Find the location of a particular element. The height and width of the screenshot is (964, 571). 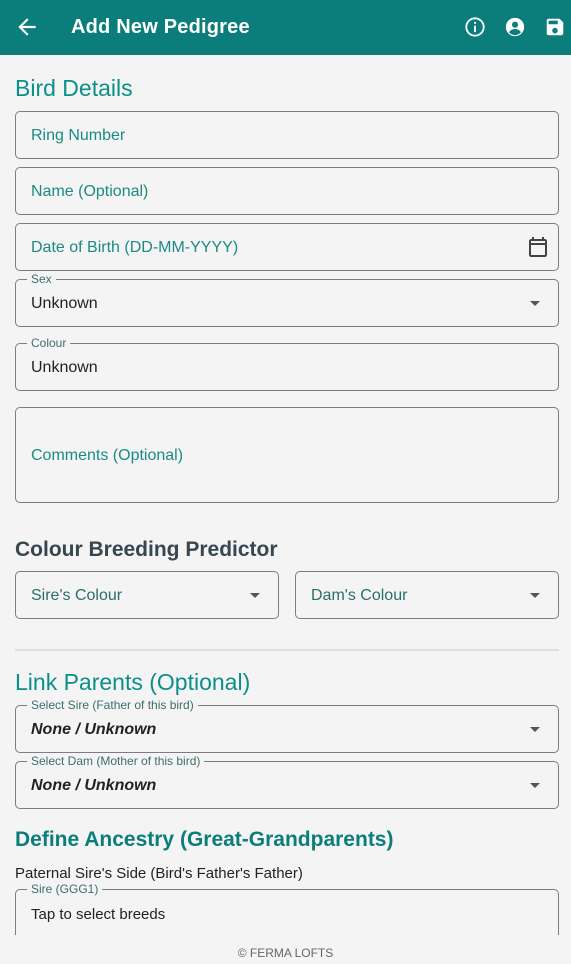

sex-label: Sex is located at coordinates (41, 279).